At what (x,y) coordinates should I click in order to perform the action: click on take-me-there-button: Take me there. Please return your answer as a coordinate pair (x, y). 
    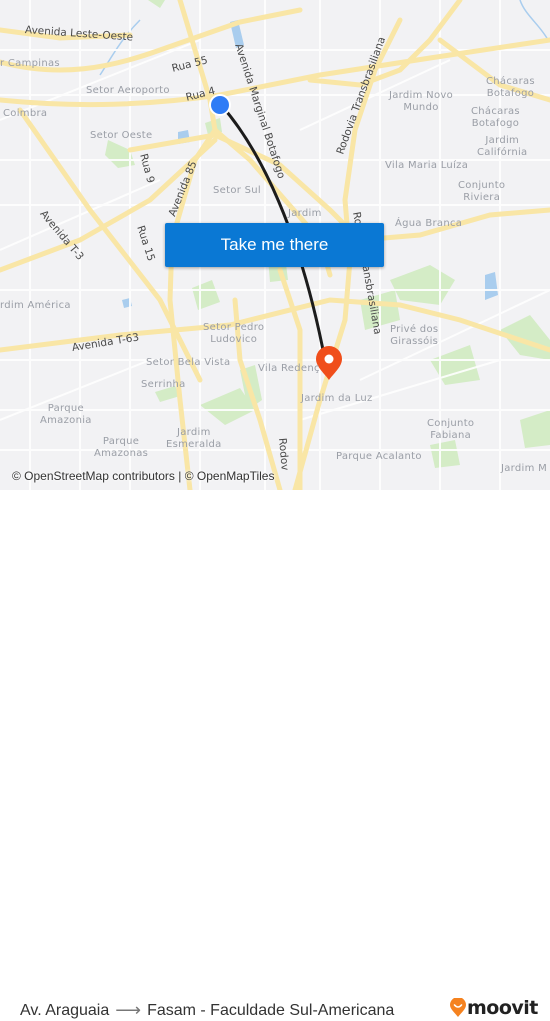
    Looking at the image, I should click on (274, 245).